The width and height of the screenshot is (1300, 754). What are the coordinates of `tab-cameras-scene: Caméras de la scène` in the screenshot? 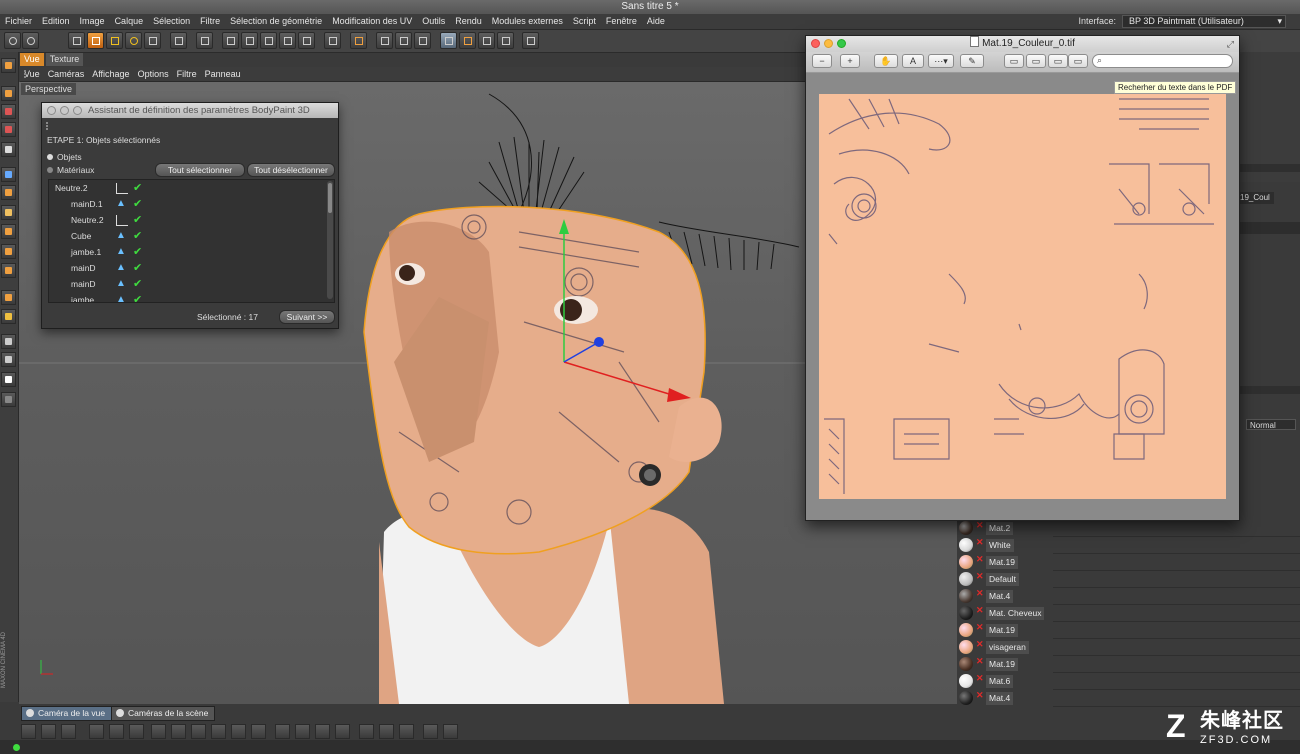 It's located at (163, 713).